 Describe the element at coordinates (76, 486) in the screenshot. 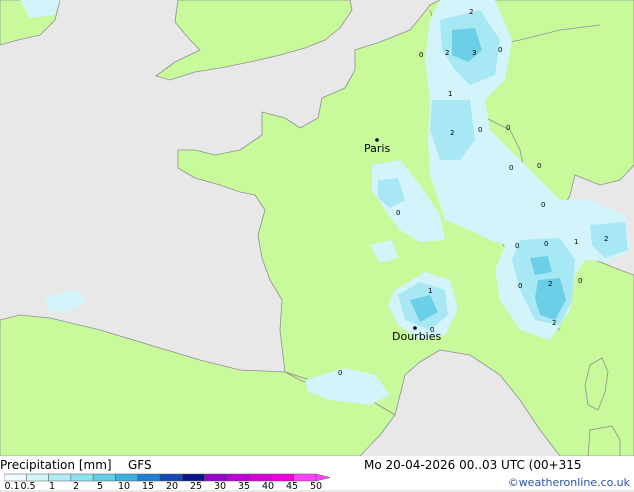

I see `legend-tick-label: 2` at that location.